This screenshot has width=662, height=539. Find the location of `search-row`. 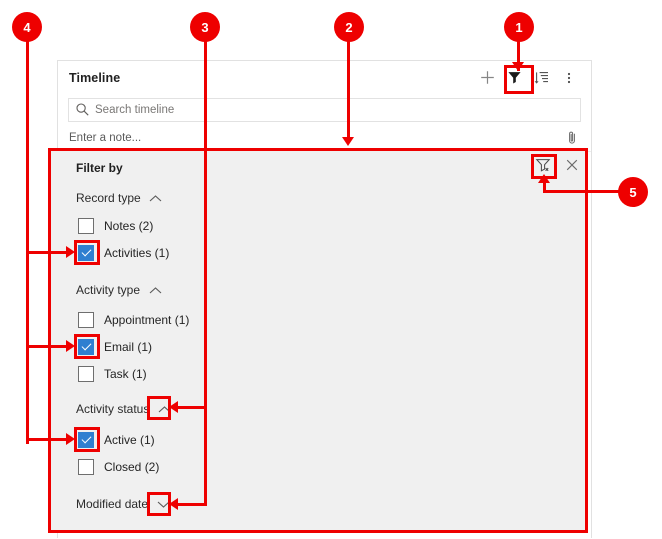

search-row is located at coordinates (324, 109).